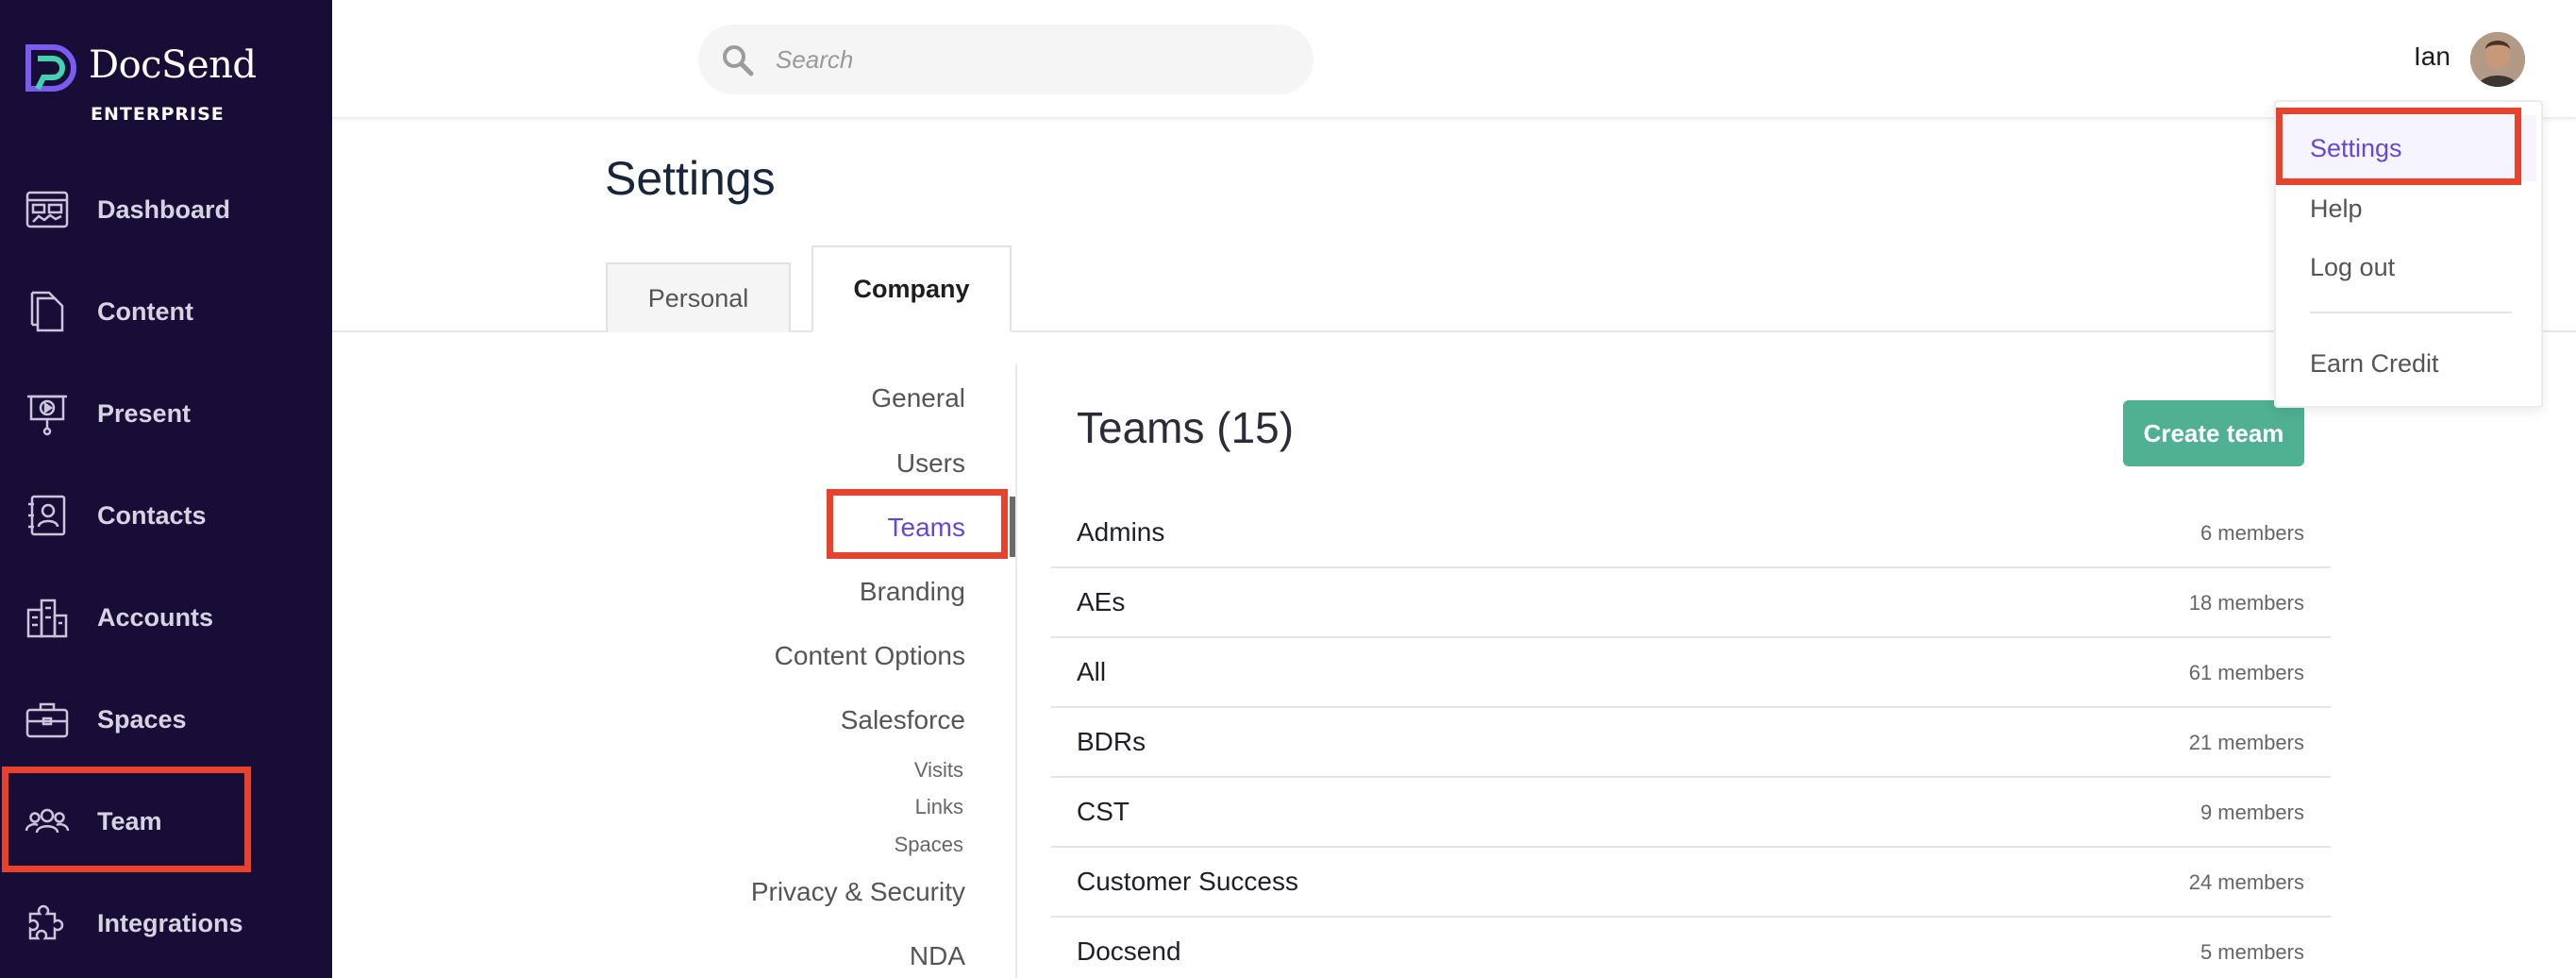  What do you see at coordinates (126, 819) in the screenshot?
I see `team-highlight-box` at bounding box center [126, 819].